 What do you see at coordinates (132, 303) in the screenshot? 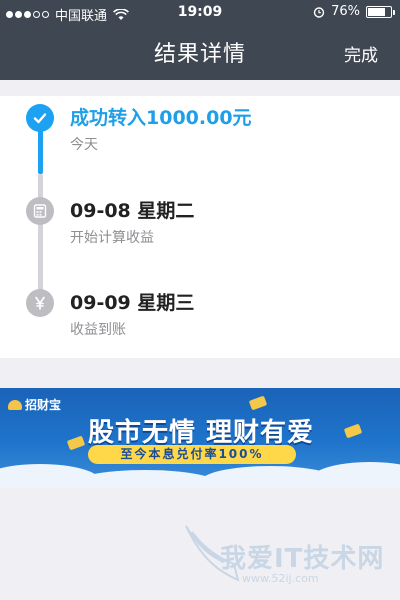
I see `step-title: 09-09 星期三` at bounding box center [132, 303].